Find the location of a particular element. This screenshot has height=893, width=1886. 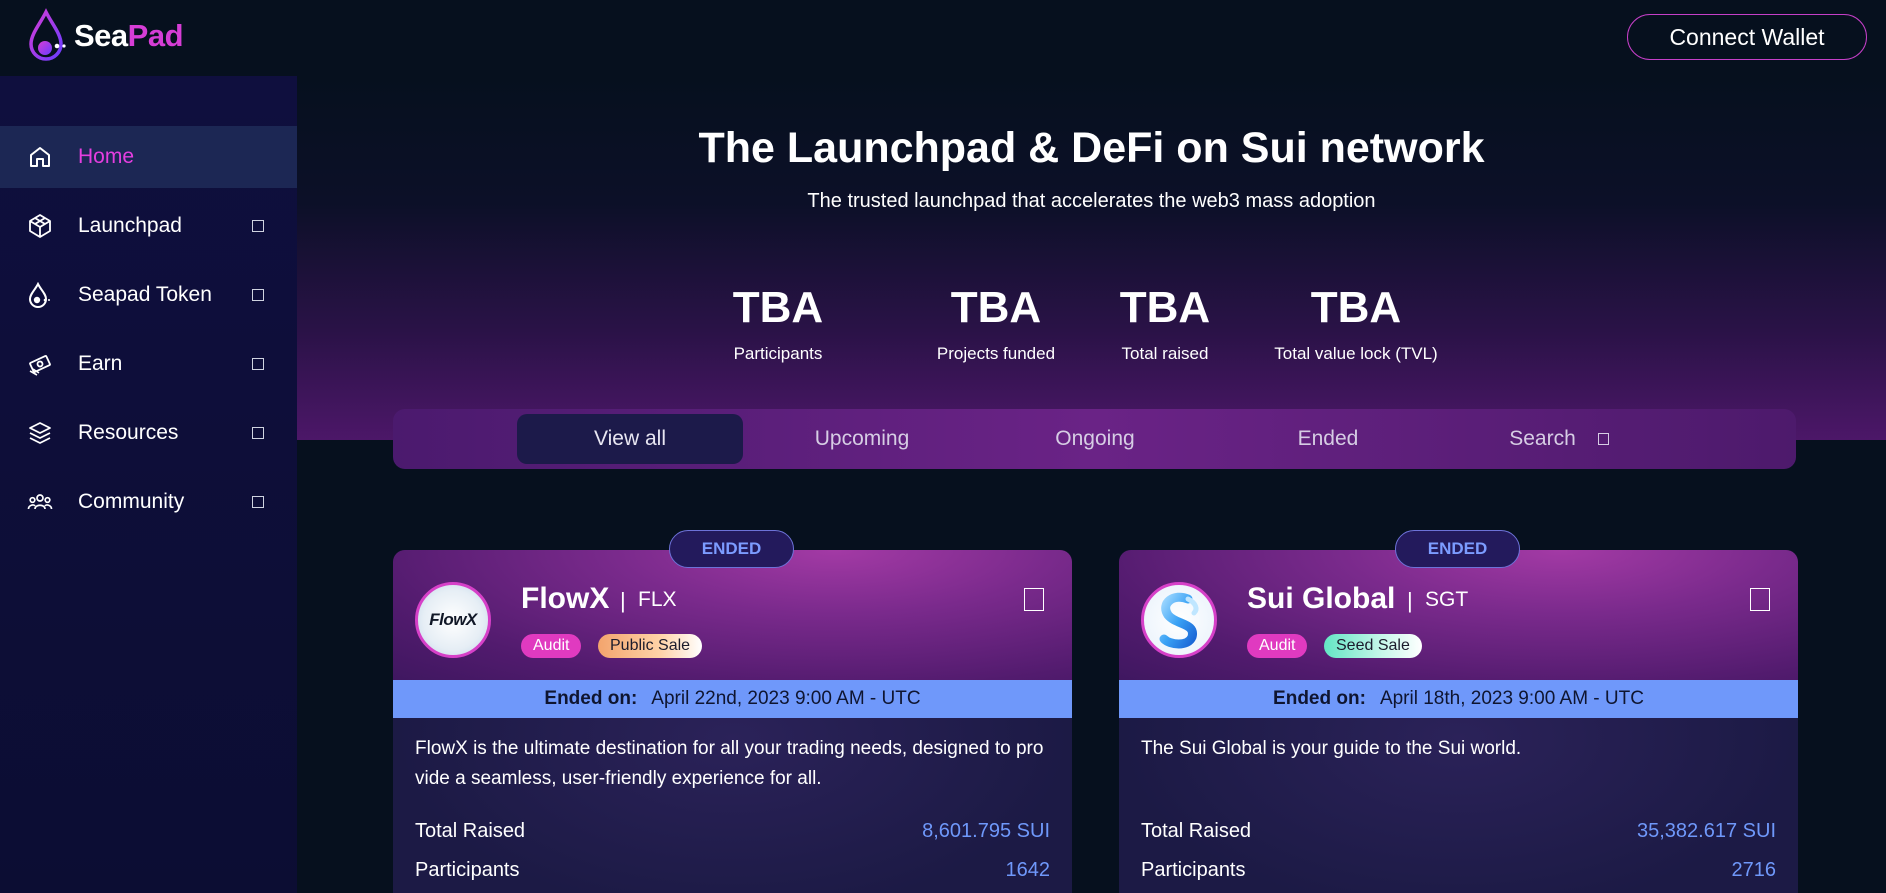

tab-view-all: View all is located at coordinates (630, 439).